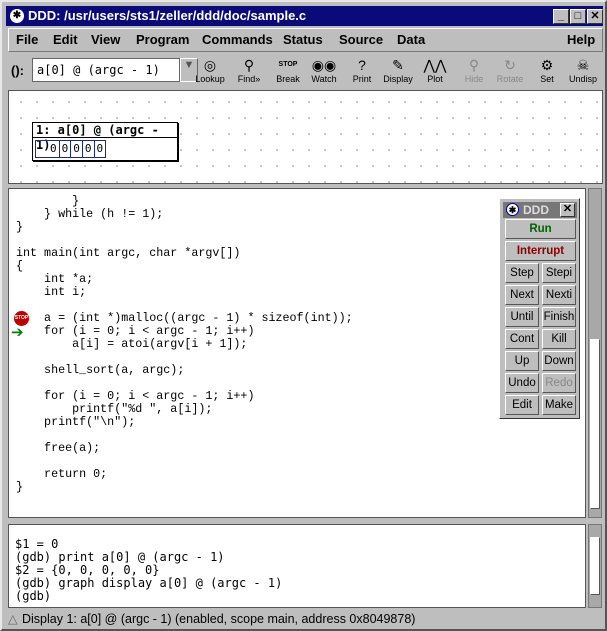 The height and width of the screenshot is (631, 607). I want to click on menu-help: Help, so click(581, 39).